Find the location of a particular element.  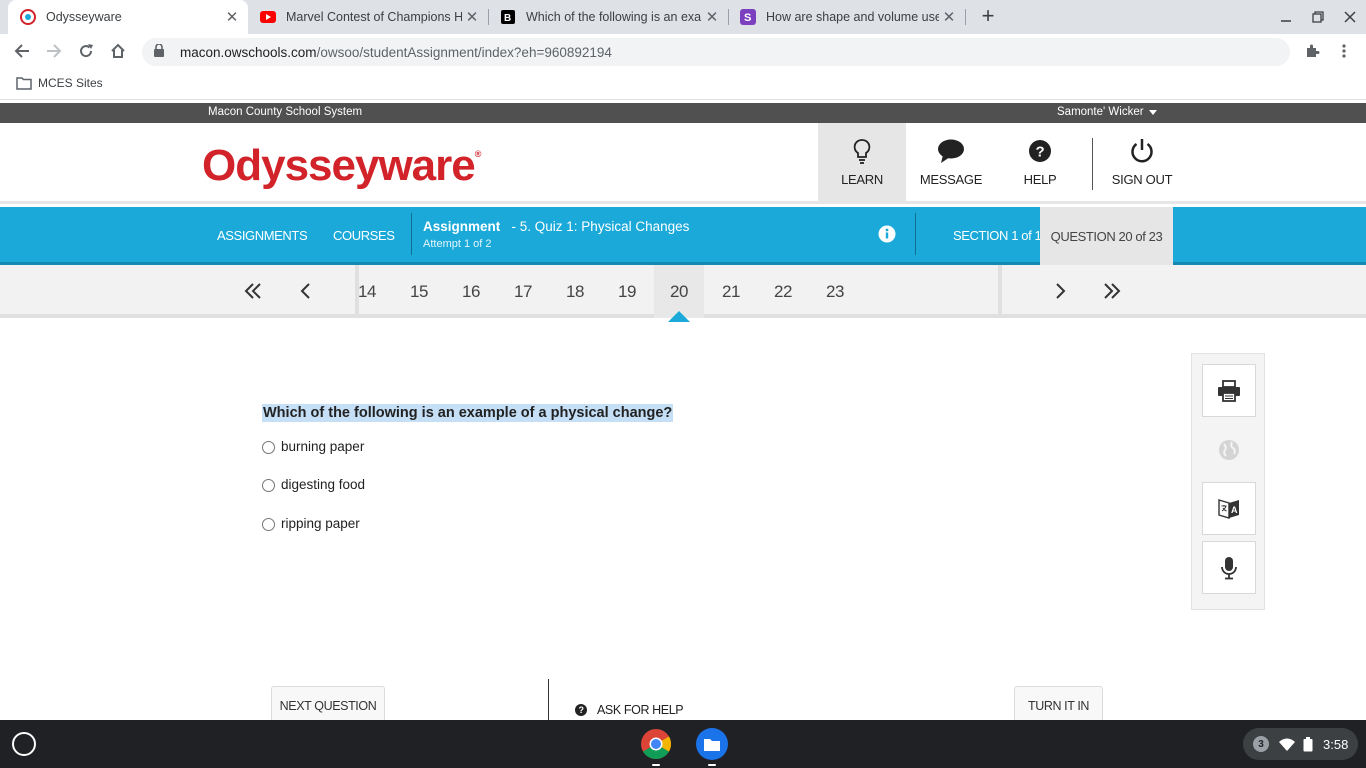

double-chevron-left-icon is located at coordinates (252, 291).